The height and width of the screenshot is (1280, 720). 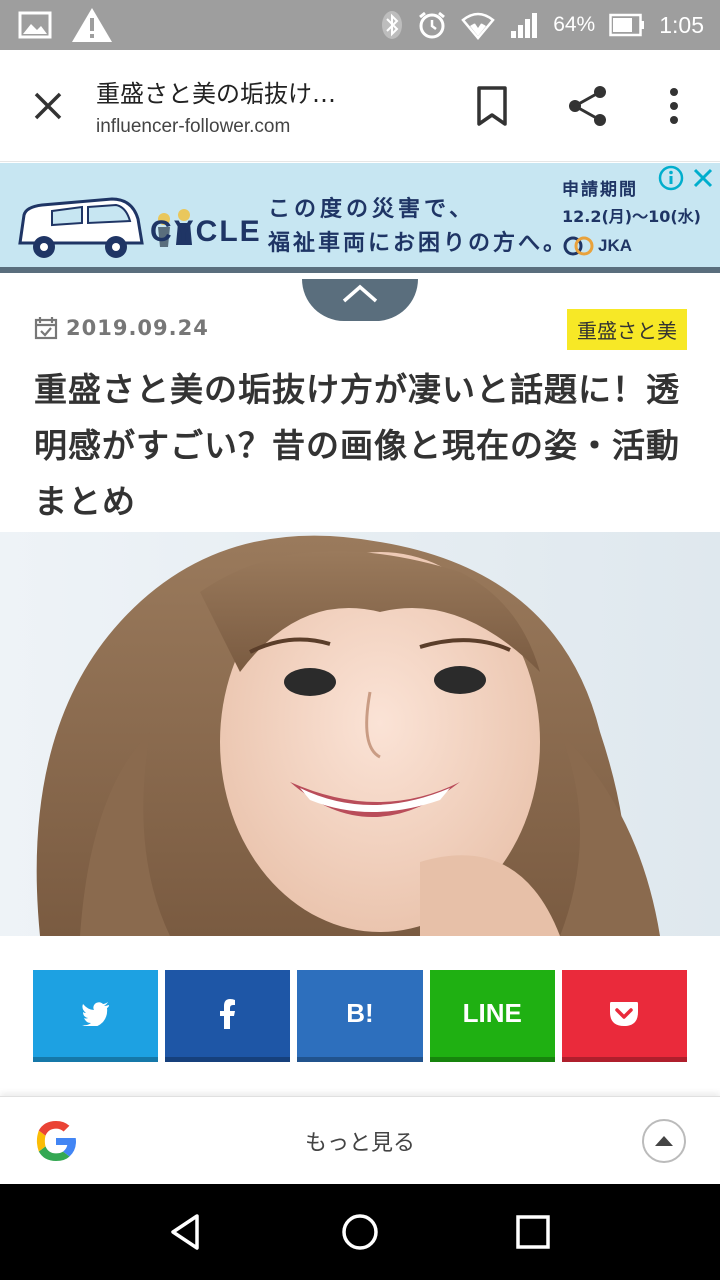 I want to click on status-bar: 64% 1:05, so click(x=360, y=25).